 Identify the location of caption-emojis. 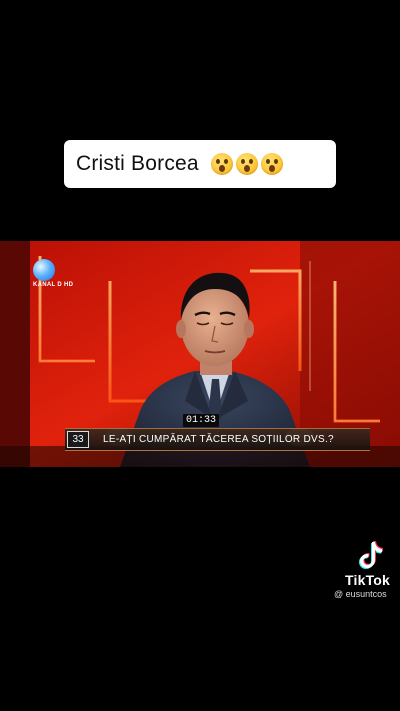
(246, 164).